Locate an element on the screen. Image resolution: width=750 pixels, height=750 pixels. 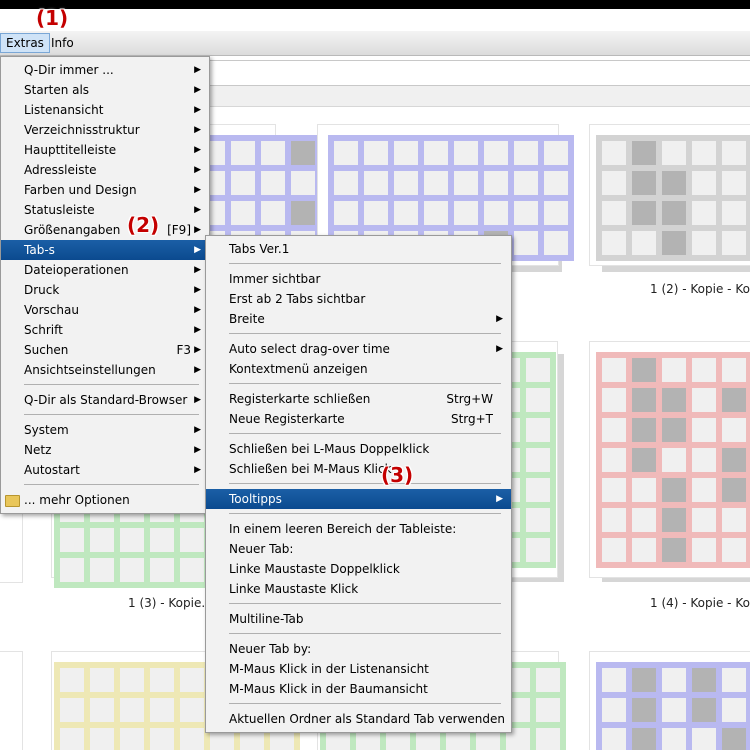
extras-item-autostart: Autostart ▶ is located at coordinates (105, 470).